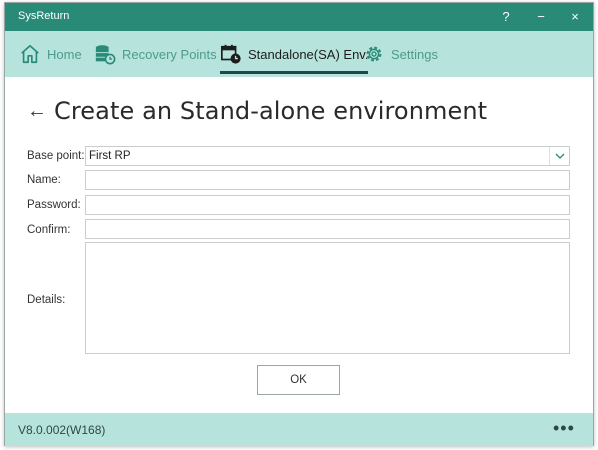 This screenshot has height=450, width=598. Describe the element at coordinates (541, 17) in the screenshot. I see `minimize-button: −` at that location.